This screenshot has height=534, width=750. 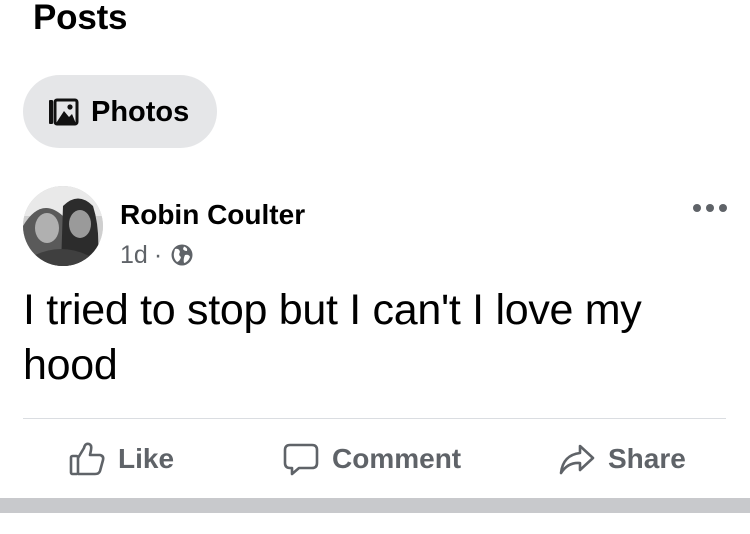 I want to click on like-label: Like, so click(x=146, y=458).